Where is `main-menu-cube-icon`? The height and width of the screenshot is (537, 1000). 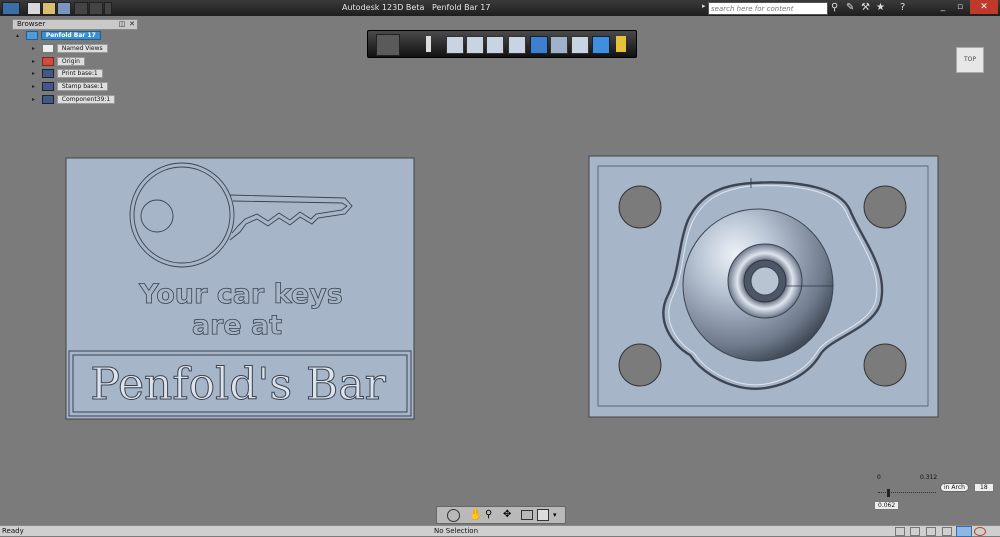 main-menu-cube-icon is located at coordinates (388, 45).